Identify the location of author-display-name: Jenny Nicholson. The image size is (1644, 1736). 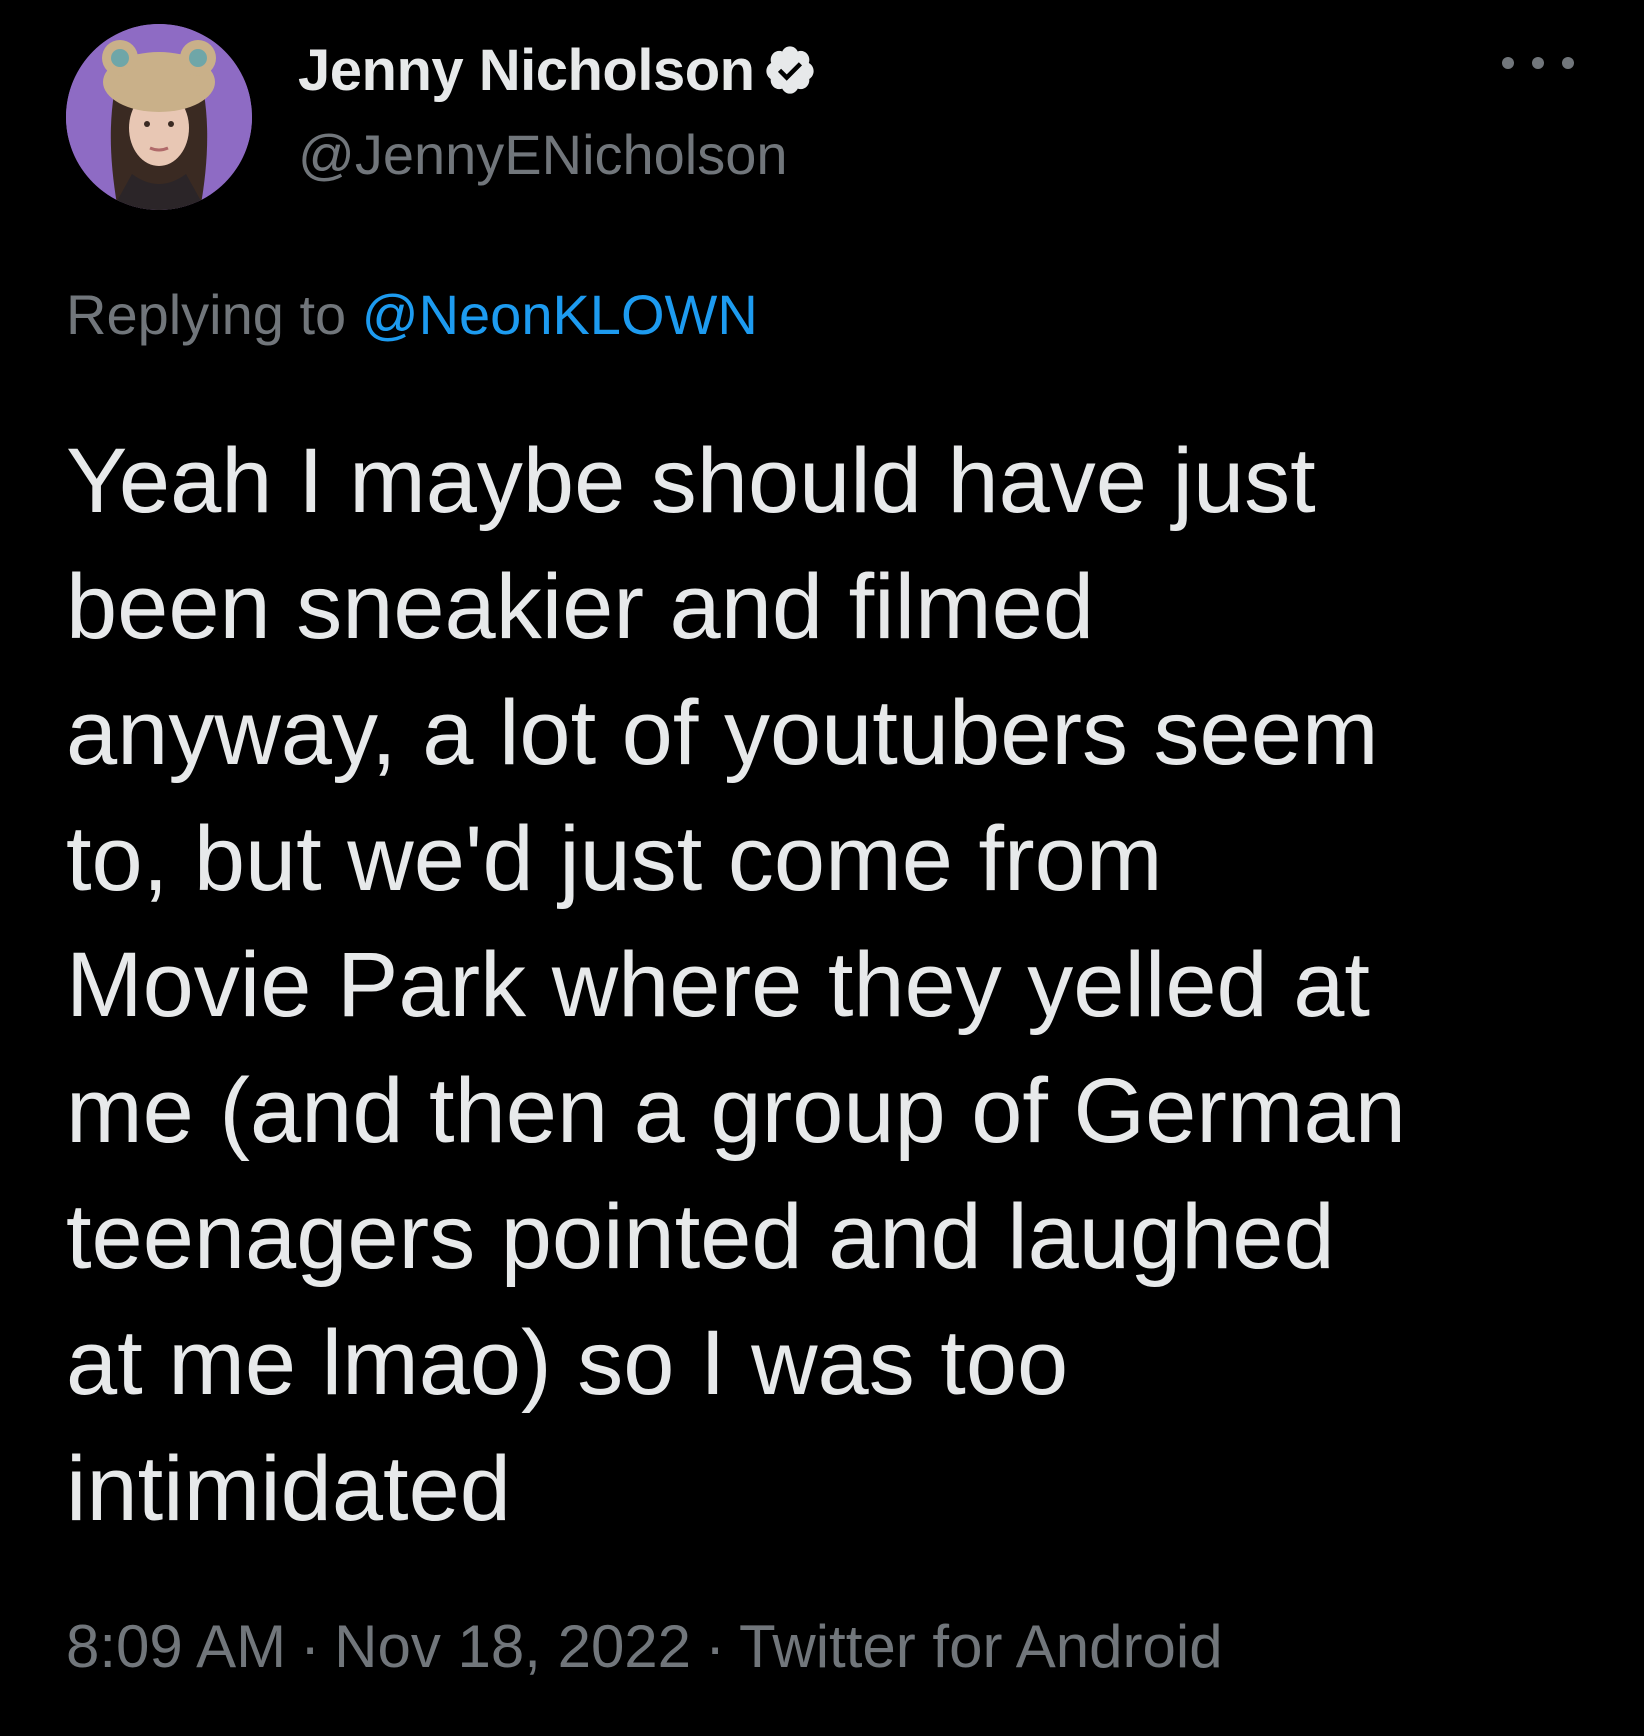
(526, 70).